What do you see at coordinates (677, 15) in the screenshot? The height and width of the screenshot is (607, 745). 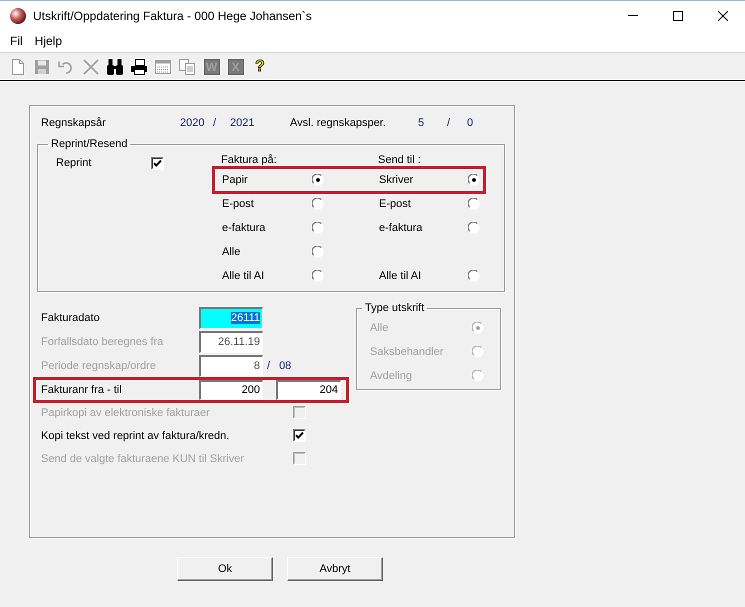 I see `maximize-icon` at bounding box center [677, 15].